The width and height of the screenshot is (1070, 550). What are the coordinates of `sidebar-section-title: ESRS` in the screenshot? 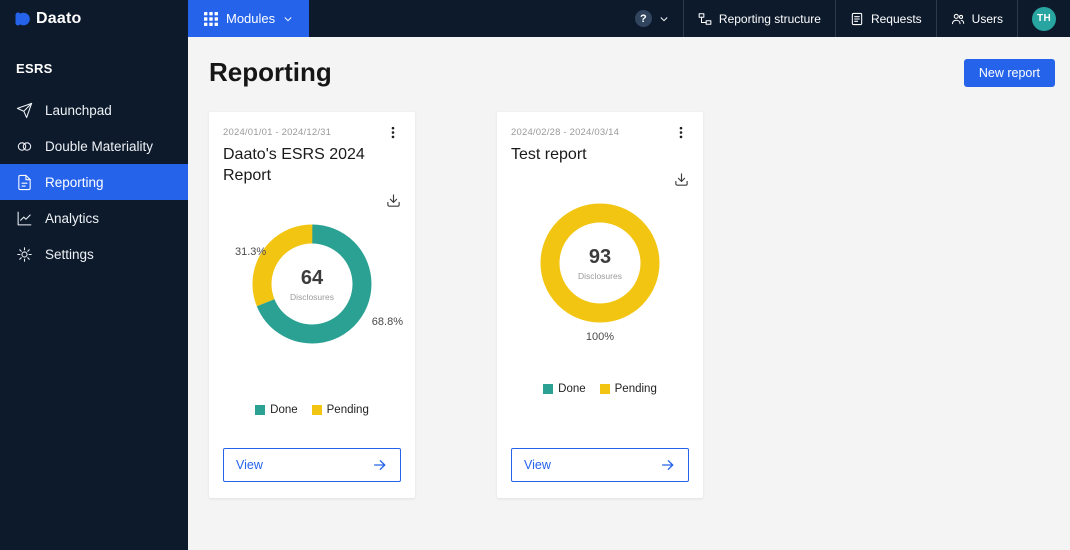 It's located at (34, 68).